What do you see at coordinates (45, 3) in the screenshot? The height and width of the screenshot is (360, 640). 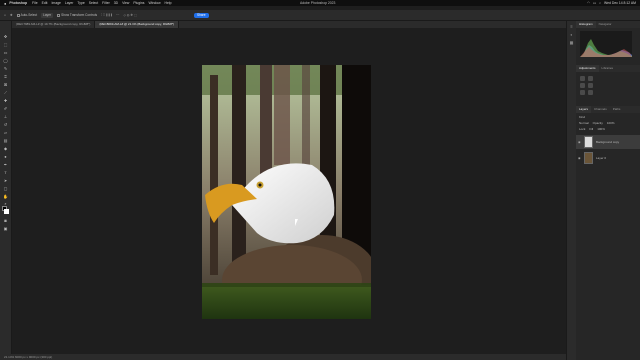 I see `menu-edit: Edit` at bounding box center [45, 3].